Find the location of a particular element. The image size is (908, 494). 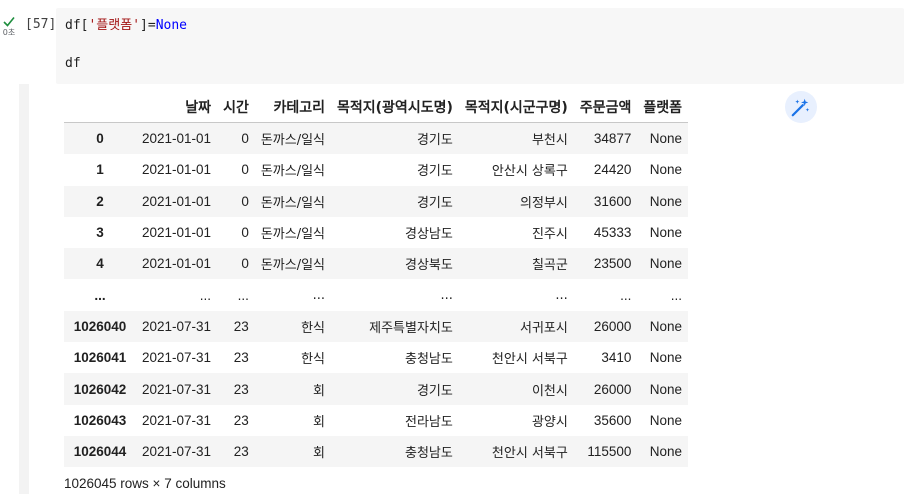

table-cell: 115500 is located at coordinates (609, 452).